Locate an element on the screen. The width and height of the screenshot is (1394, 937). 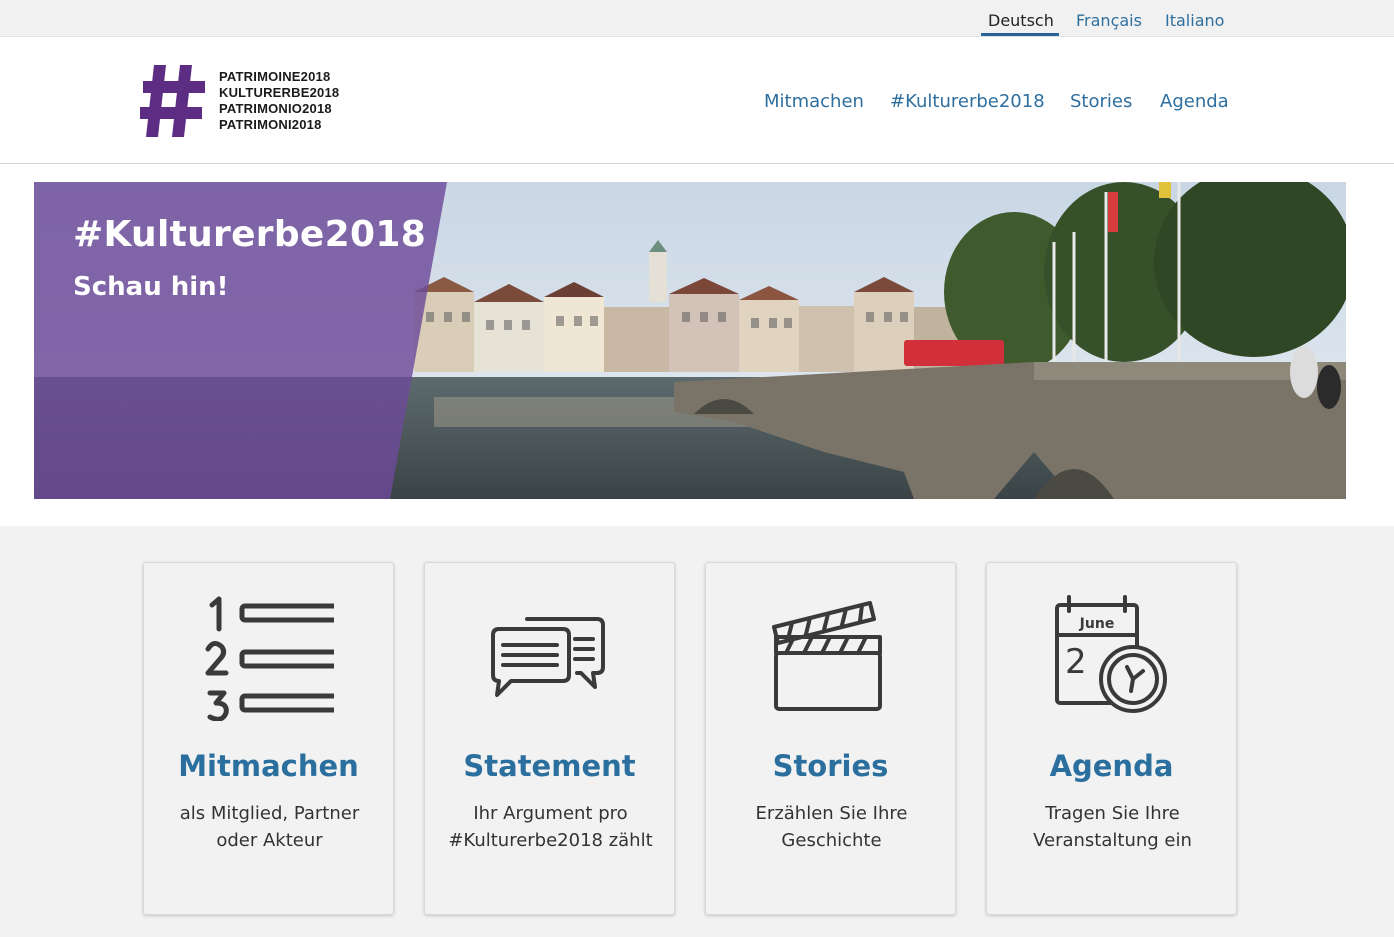
card-description: Ihr Argument pro #Kulturerbe2018 zählt is located at coordinates (550, 827).